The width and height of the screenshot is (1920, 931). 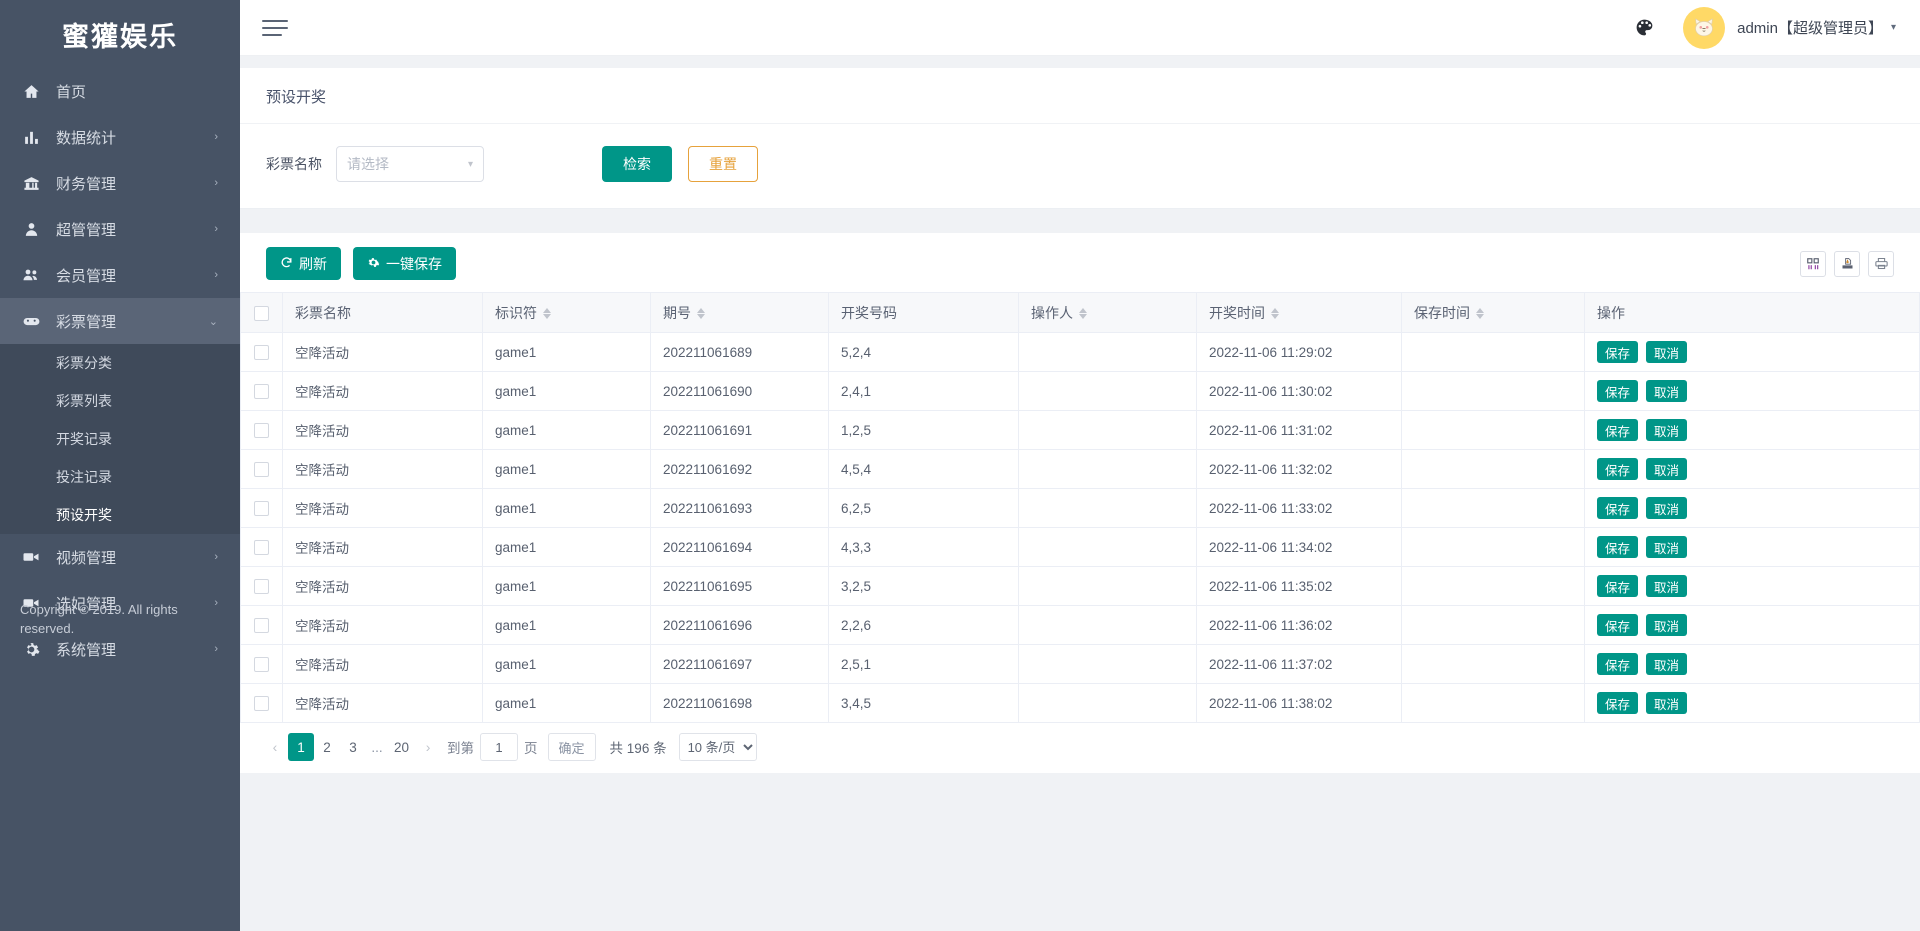 I want to click on row-select-cell, so click(x=261, y=586).